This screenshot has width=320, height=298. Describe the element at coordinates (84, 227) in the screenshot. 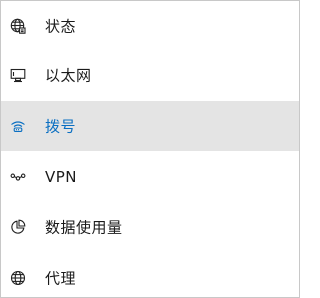

I see `nav-item-label: 数据使用量` at that location.